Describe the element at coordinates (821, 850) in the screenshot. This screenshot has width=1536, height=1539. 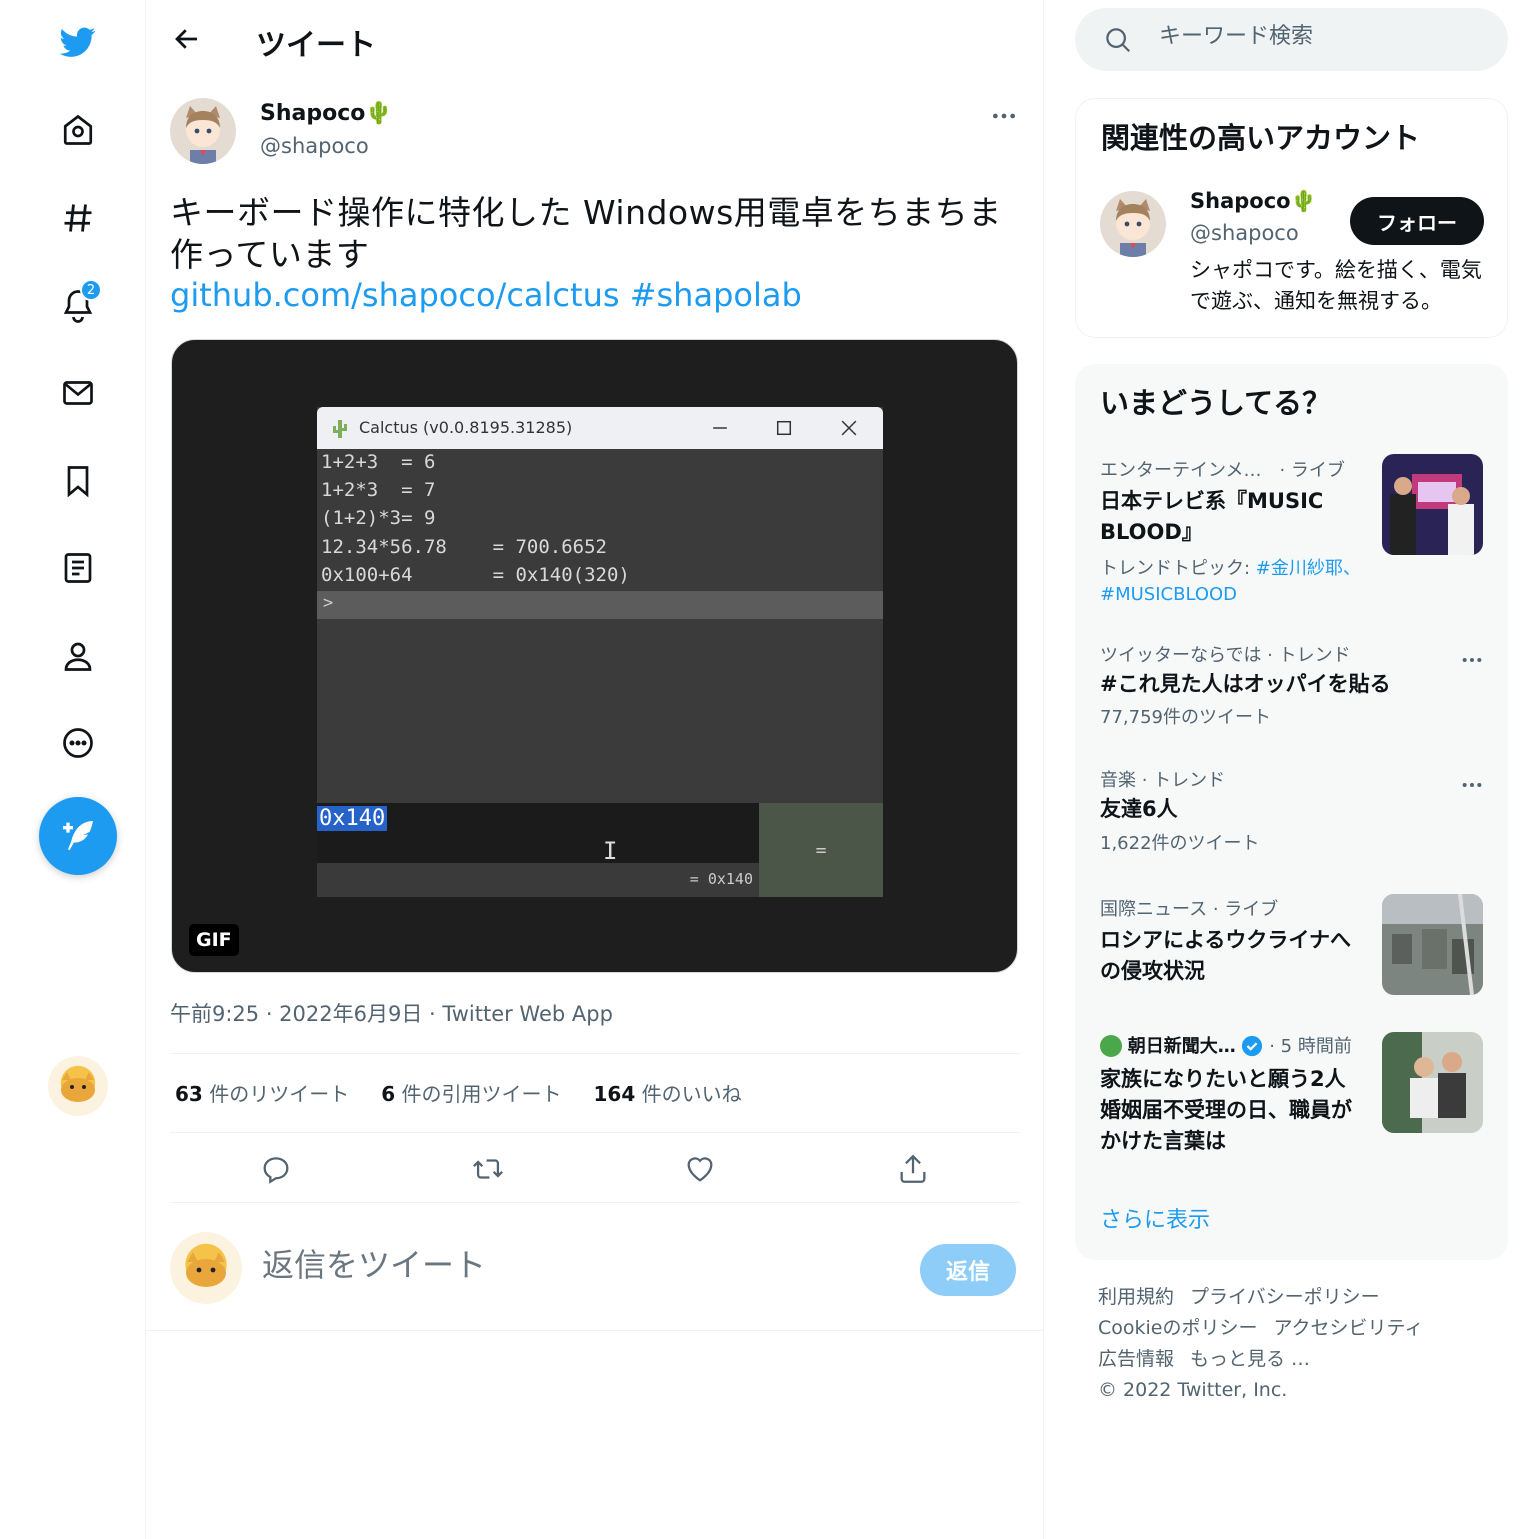
I see `calc-equals-button: =` at that location.